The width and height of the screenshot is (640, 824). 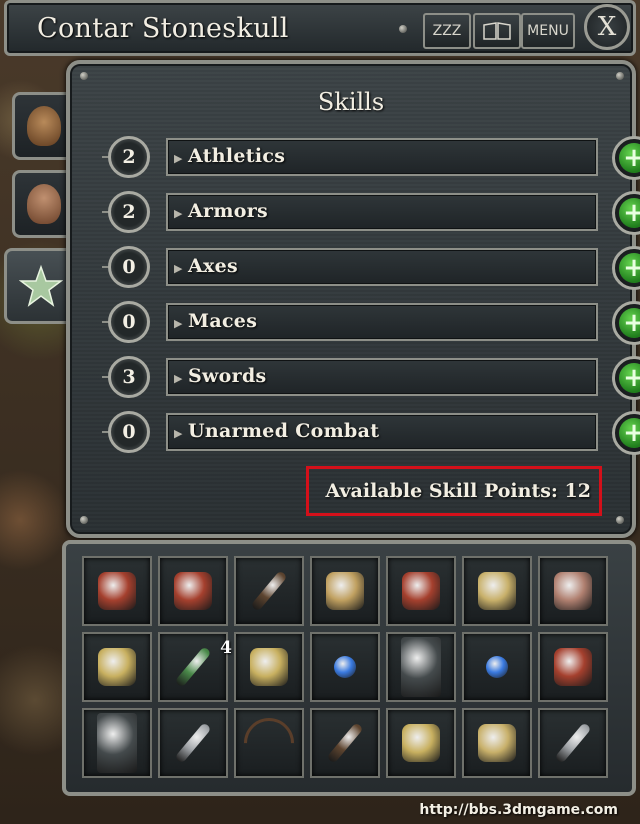 I want to click on inventory-slot: 4, so click(x=195, y=667).